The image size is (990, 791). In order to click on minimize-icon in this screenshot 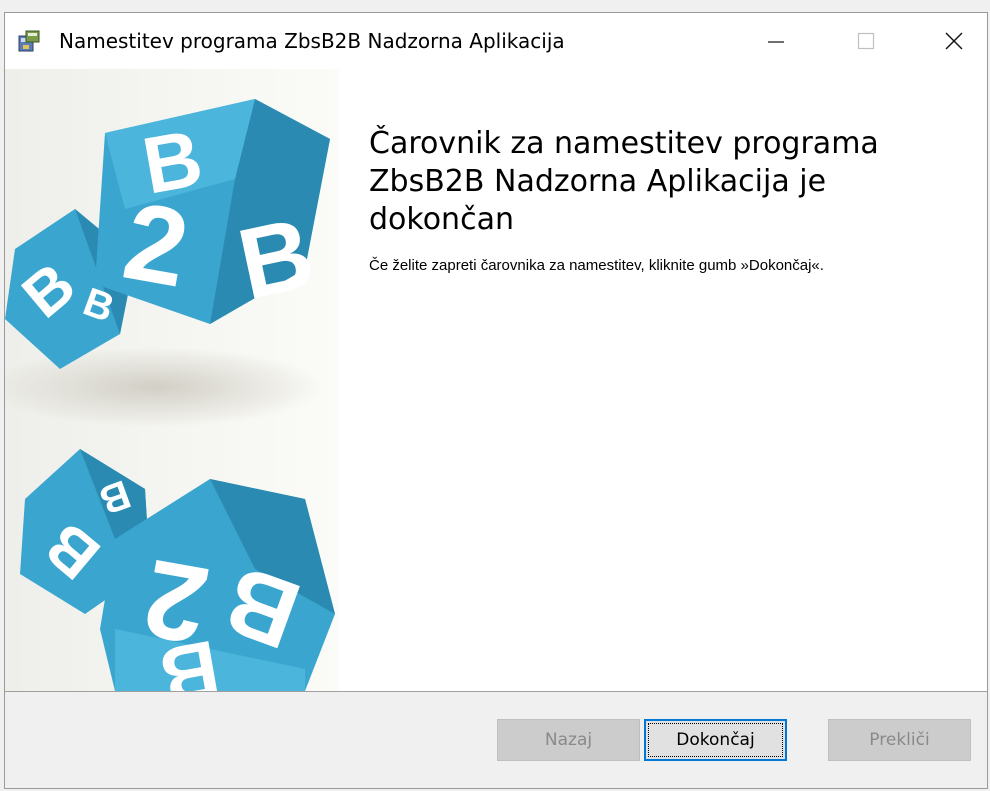, I will do `click(776, 42)`.